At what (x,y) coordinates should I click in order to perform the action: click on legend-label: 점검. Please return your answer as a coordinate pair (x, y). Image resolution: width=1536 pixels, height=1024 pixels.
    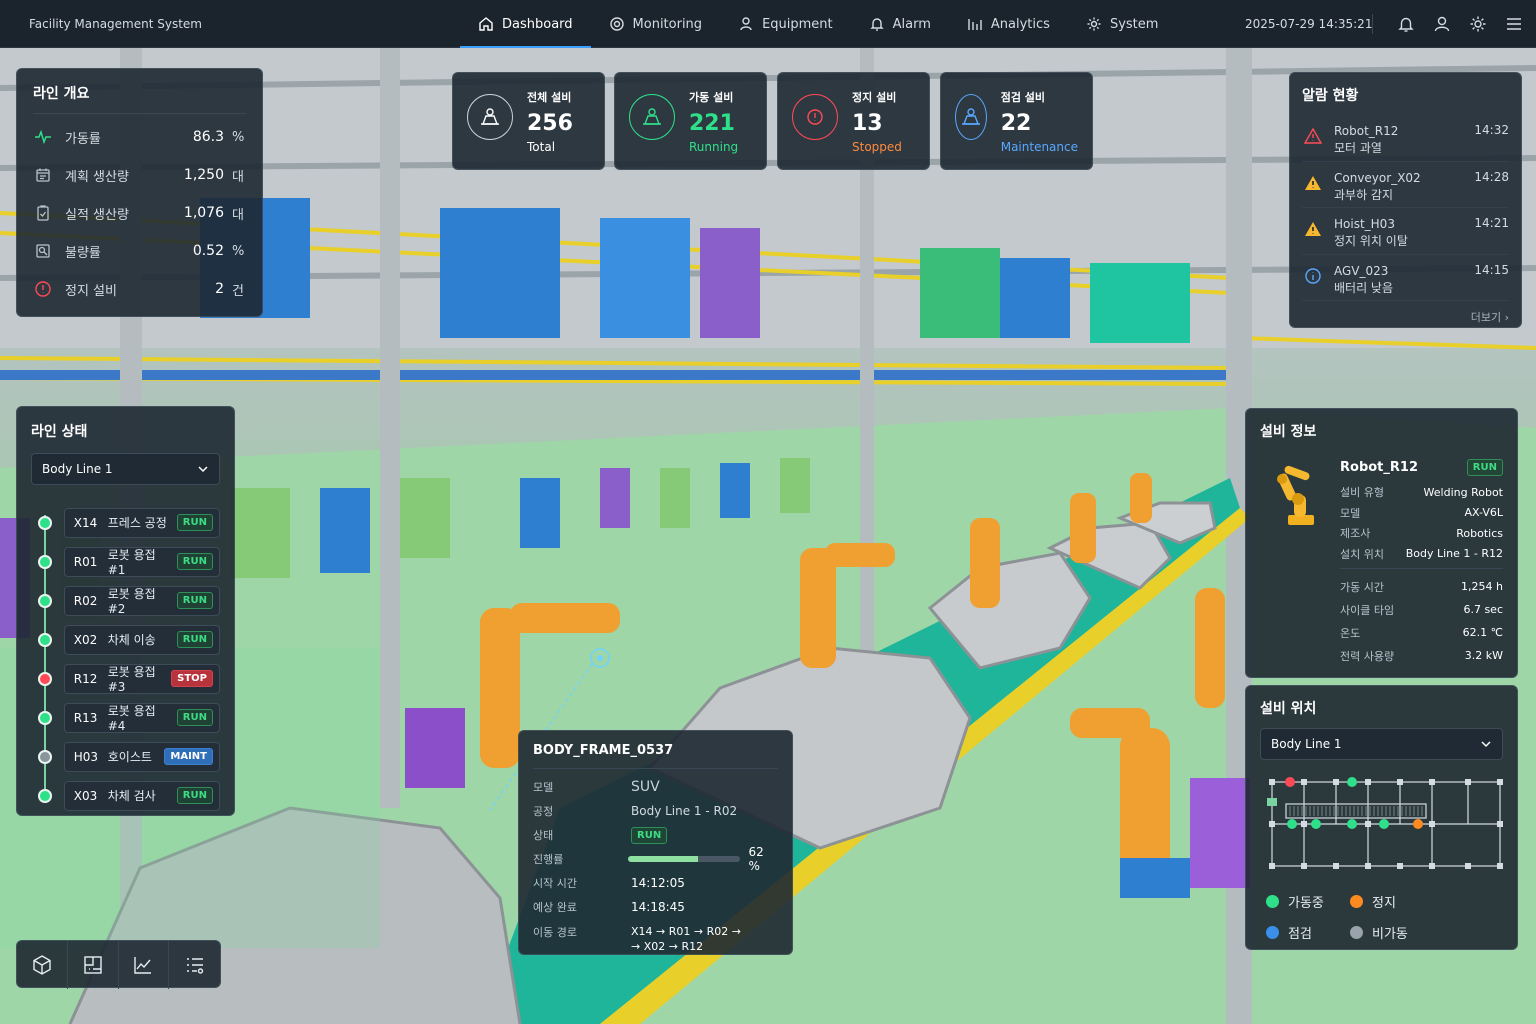
    Looking at the image, I should click on (1300, 934).